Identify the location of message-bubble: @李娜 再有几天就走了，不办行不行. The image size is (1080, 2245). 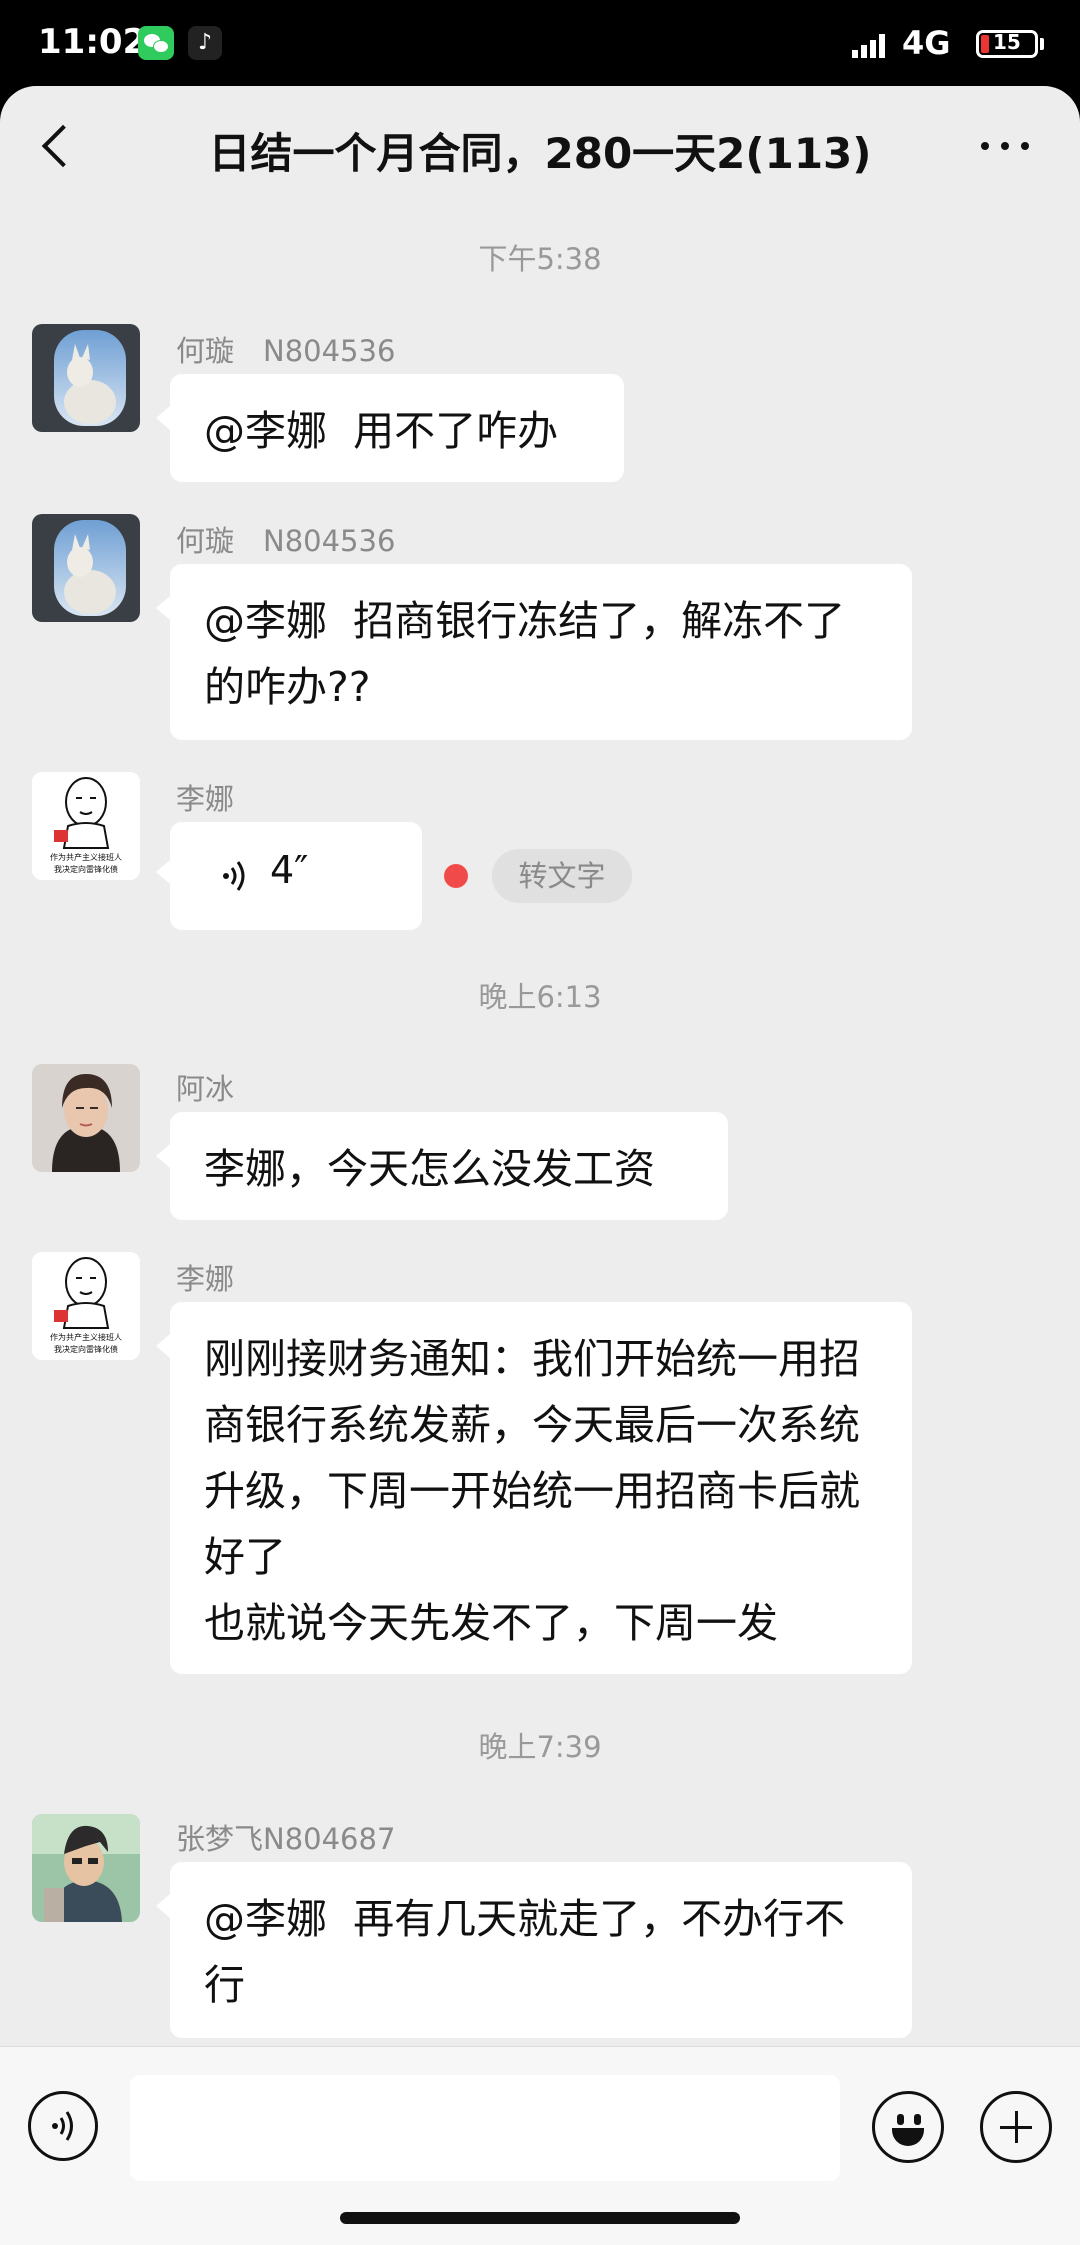
(534, 1950).